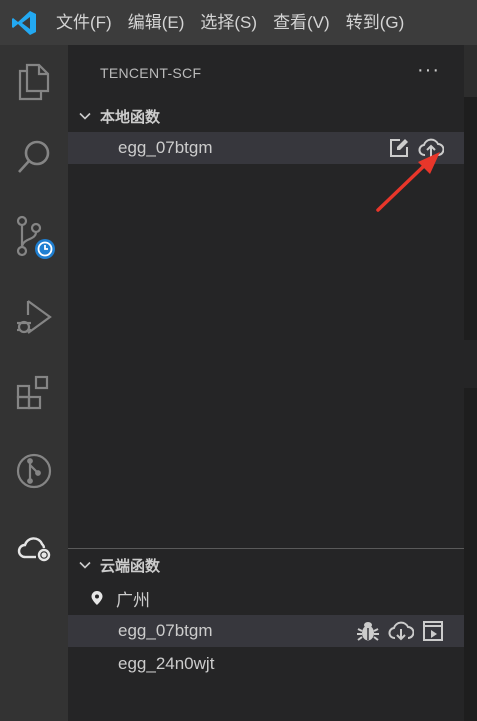  What do you see at coordinates (301, 22) in the screenshot?
I see `menu-view: 查看(V)` at bounding box center [301, 22].